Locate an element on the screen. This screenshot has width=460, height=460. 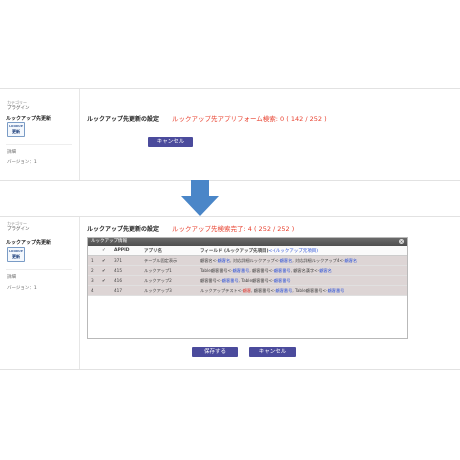
row-field: Table顧客番号<-顧客番号, 顧客番号<-顧客番号, 顧客名漢字<-顧客名 is located at coordinates (266, 271).